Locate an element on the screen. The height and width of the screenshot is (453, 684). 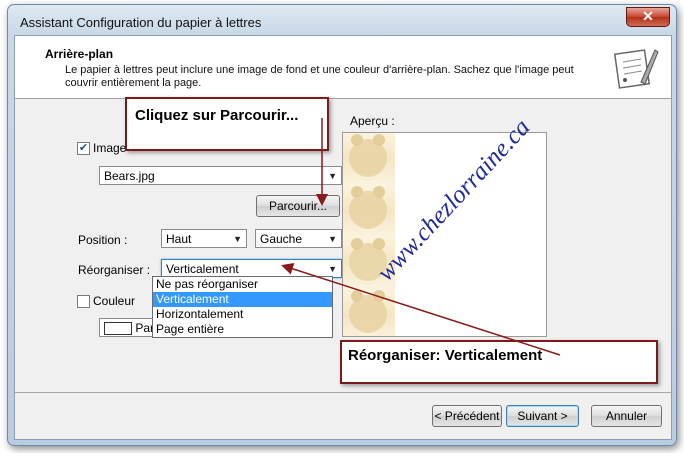
preview-label: Aperçu : is located at coordinates (372, 121).